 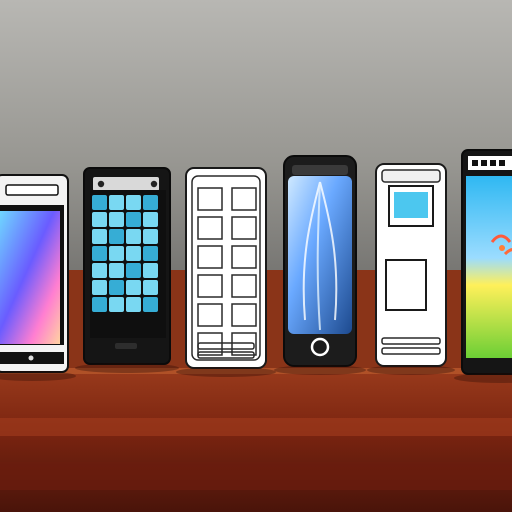 What do you see at coordinates (411, 265) in the screenshot?
I see `device-white-two-panel` at bounding box center [411, 265].